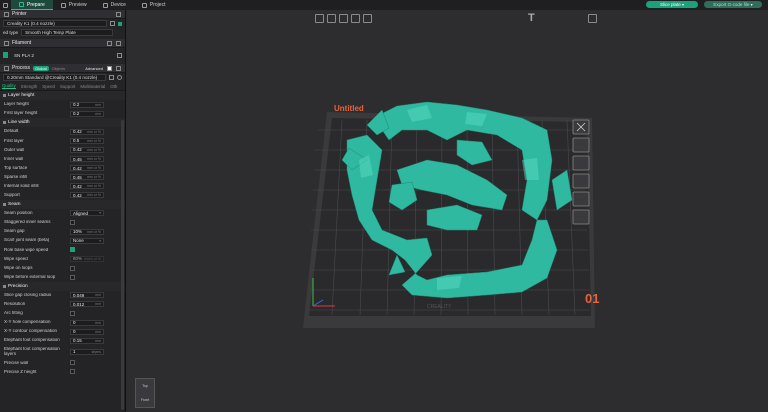 The width and height of the screenshot is (768, 412). I want to click on sparse-infill-input: 0.45 mm or %, so click(87, 177).